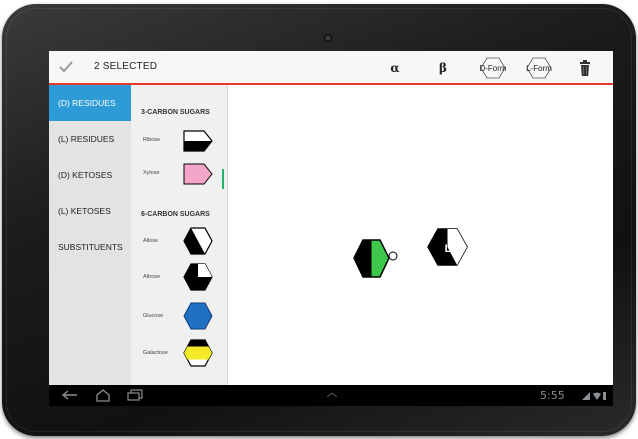 The height and width of the screenshot is (439, 638). I want to click on sidebar-item-d-residues: (D) RESIDUES, so click(94, 103).